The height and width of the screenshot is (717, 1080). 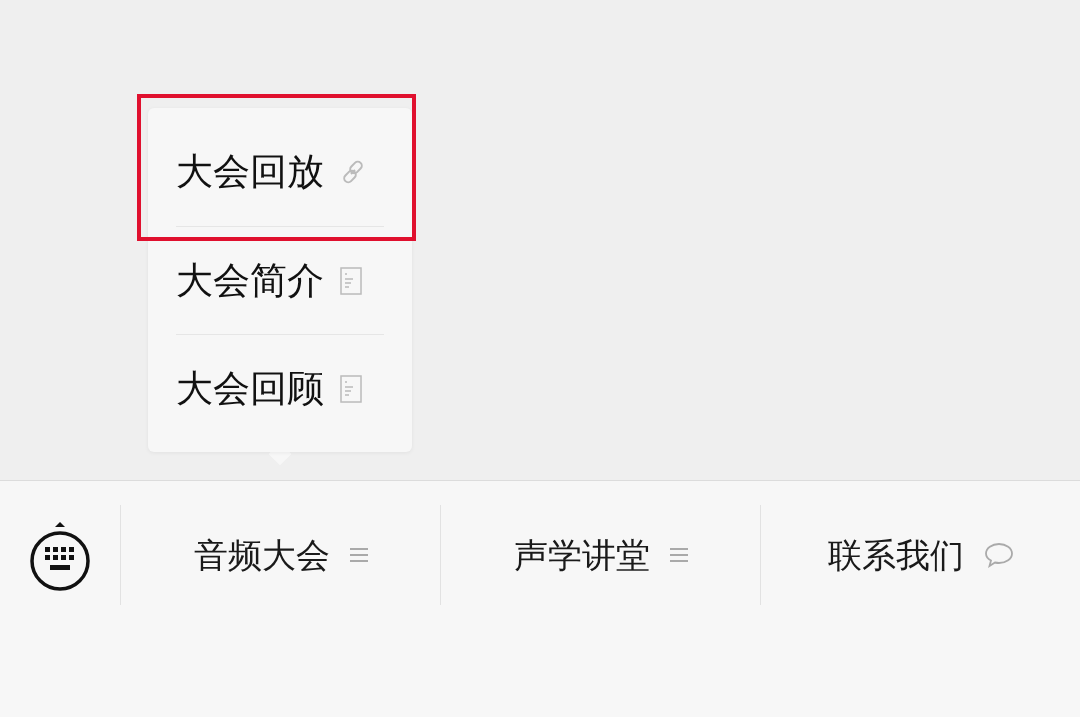 What do you see at coordinates (60, 555) in the screenshot?
I see `keyboard-icon` at bounding box center [60, 555].